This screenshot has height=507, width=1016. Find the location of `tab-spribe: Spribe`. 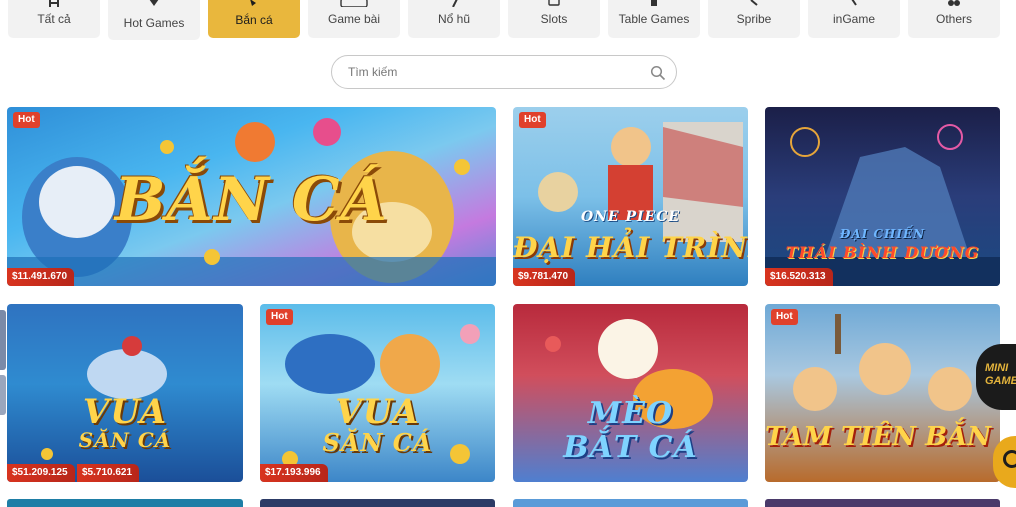

tab-spribe: Spribe is located at coordinates (754, 19).